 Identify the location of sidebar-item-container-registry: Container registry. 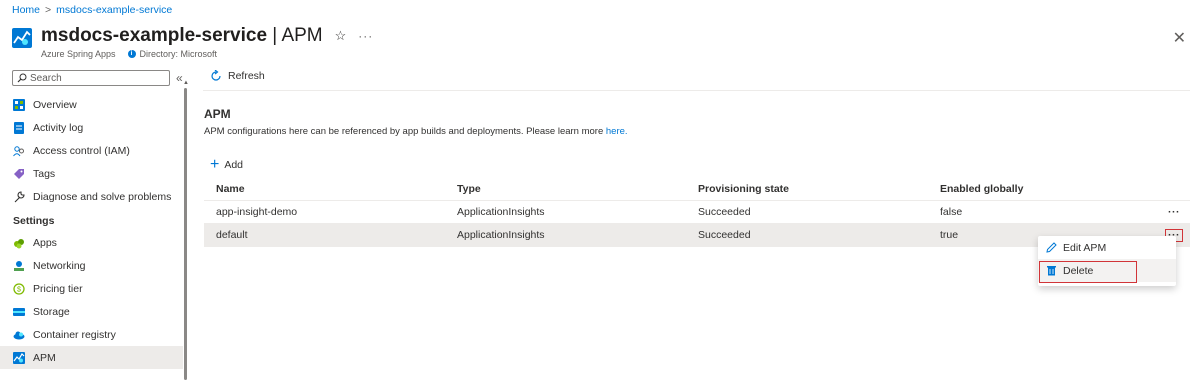
(91, 334).